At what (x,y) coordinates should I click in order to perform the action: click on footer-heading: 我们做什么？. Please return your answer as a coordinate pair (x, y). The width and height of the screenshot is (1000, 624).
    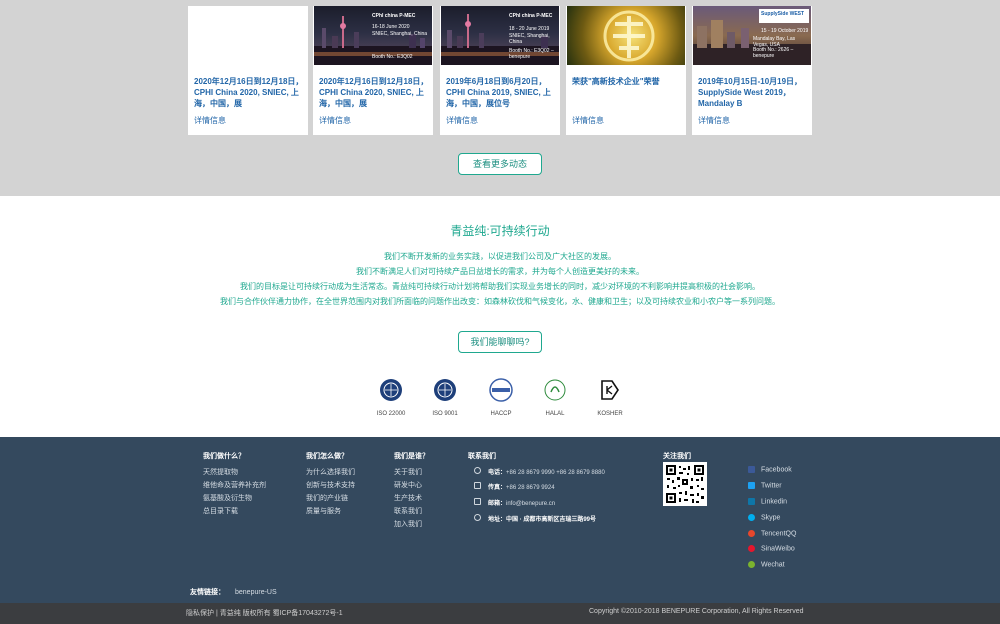
    Looking at the image, I should click on (224, 456).